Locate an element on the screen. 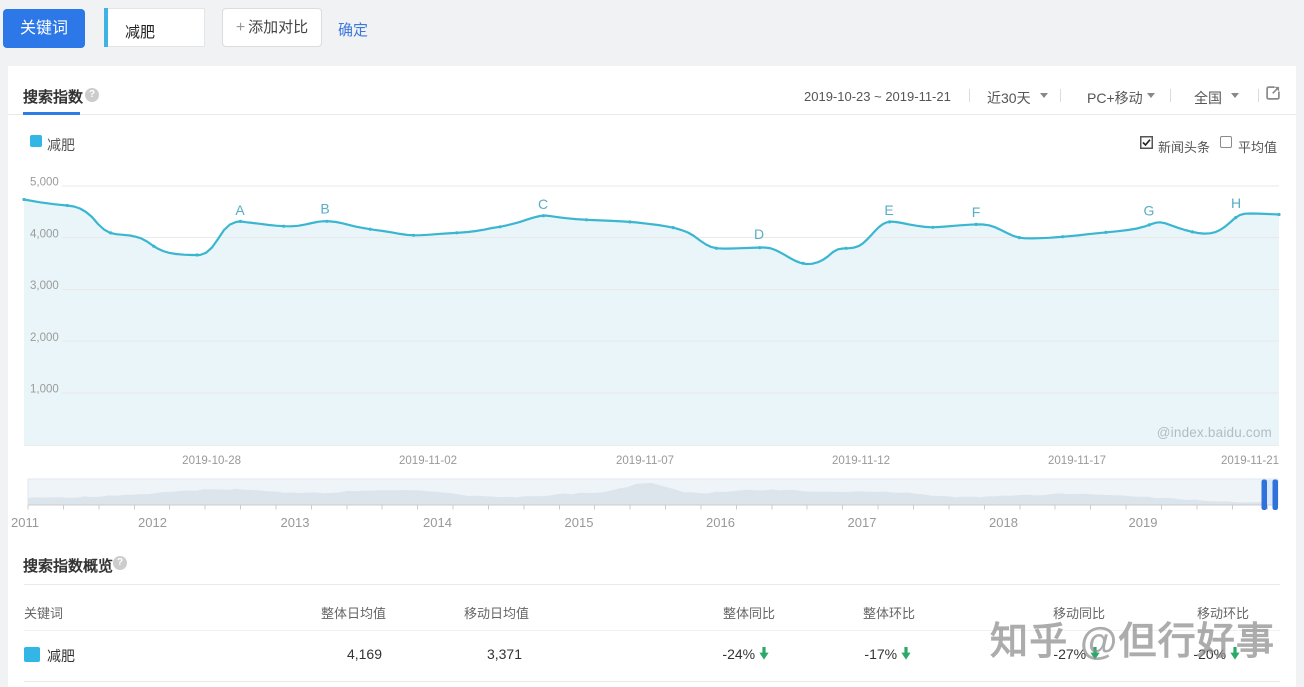 The width and height of the screenshot is (1304, 687). svg-text: 3,000 is located at coordinates (44, 286).